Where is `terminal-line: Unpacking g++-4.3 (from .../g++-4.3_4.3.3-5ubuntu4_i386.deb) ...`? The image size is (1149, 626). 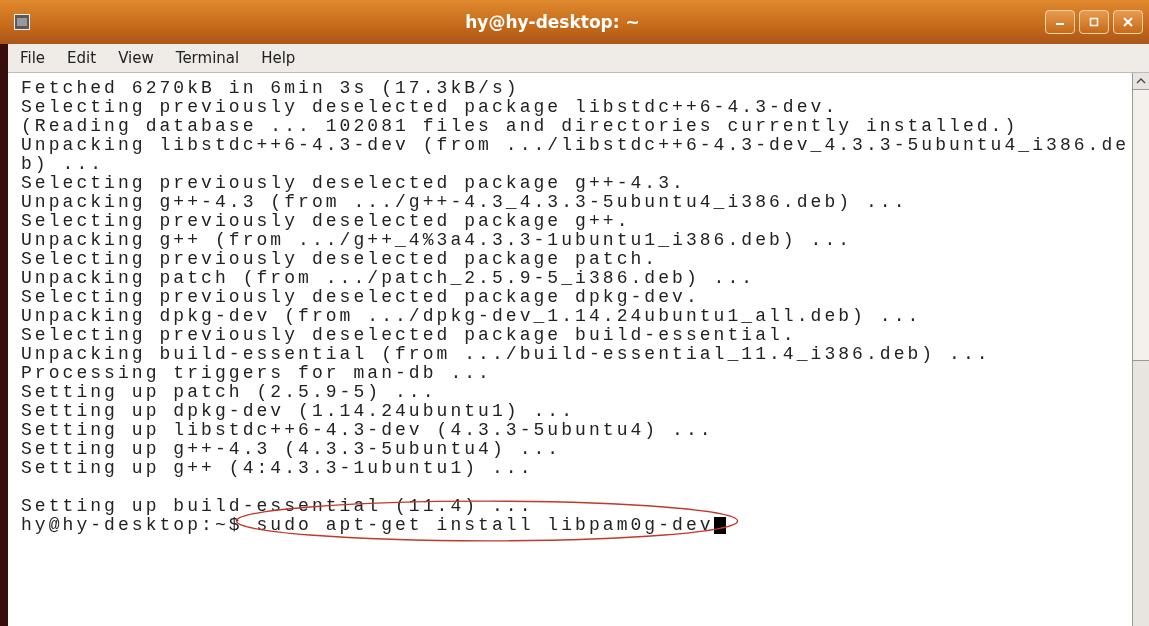 terminal-line: Unpacking g++-4.3 (from .../g++-4.3_4.3.3-5ubuntu4_i386.deb) ... is located at coordinates (465, 202).